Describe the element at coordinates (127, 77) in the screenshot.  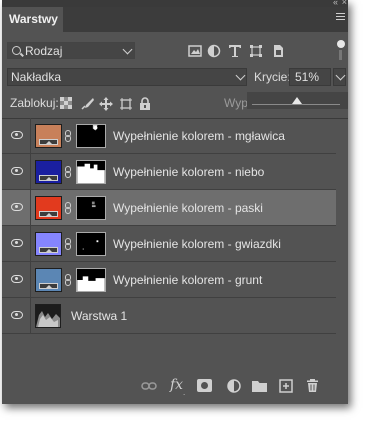
I see `blend-mode-select: Nakładka` at that location.